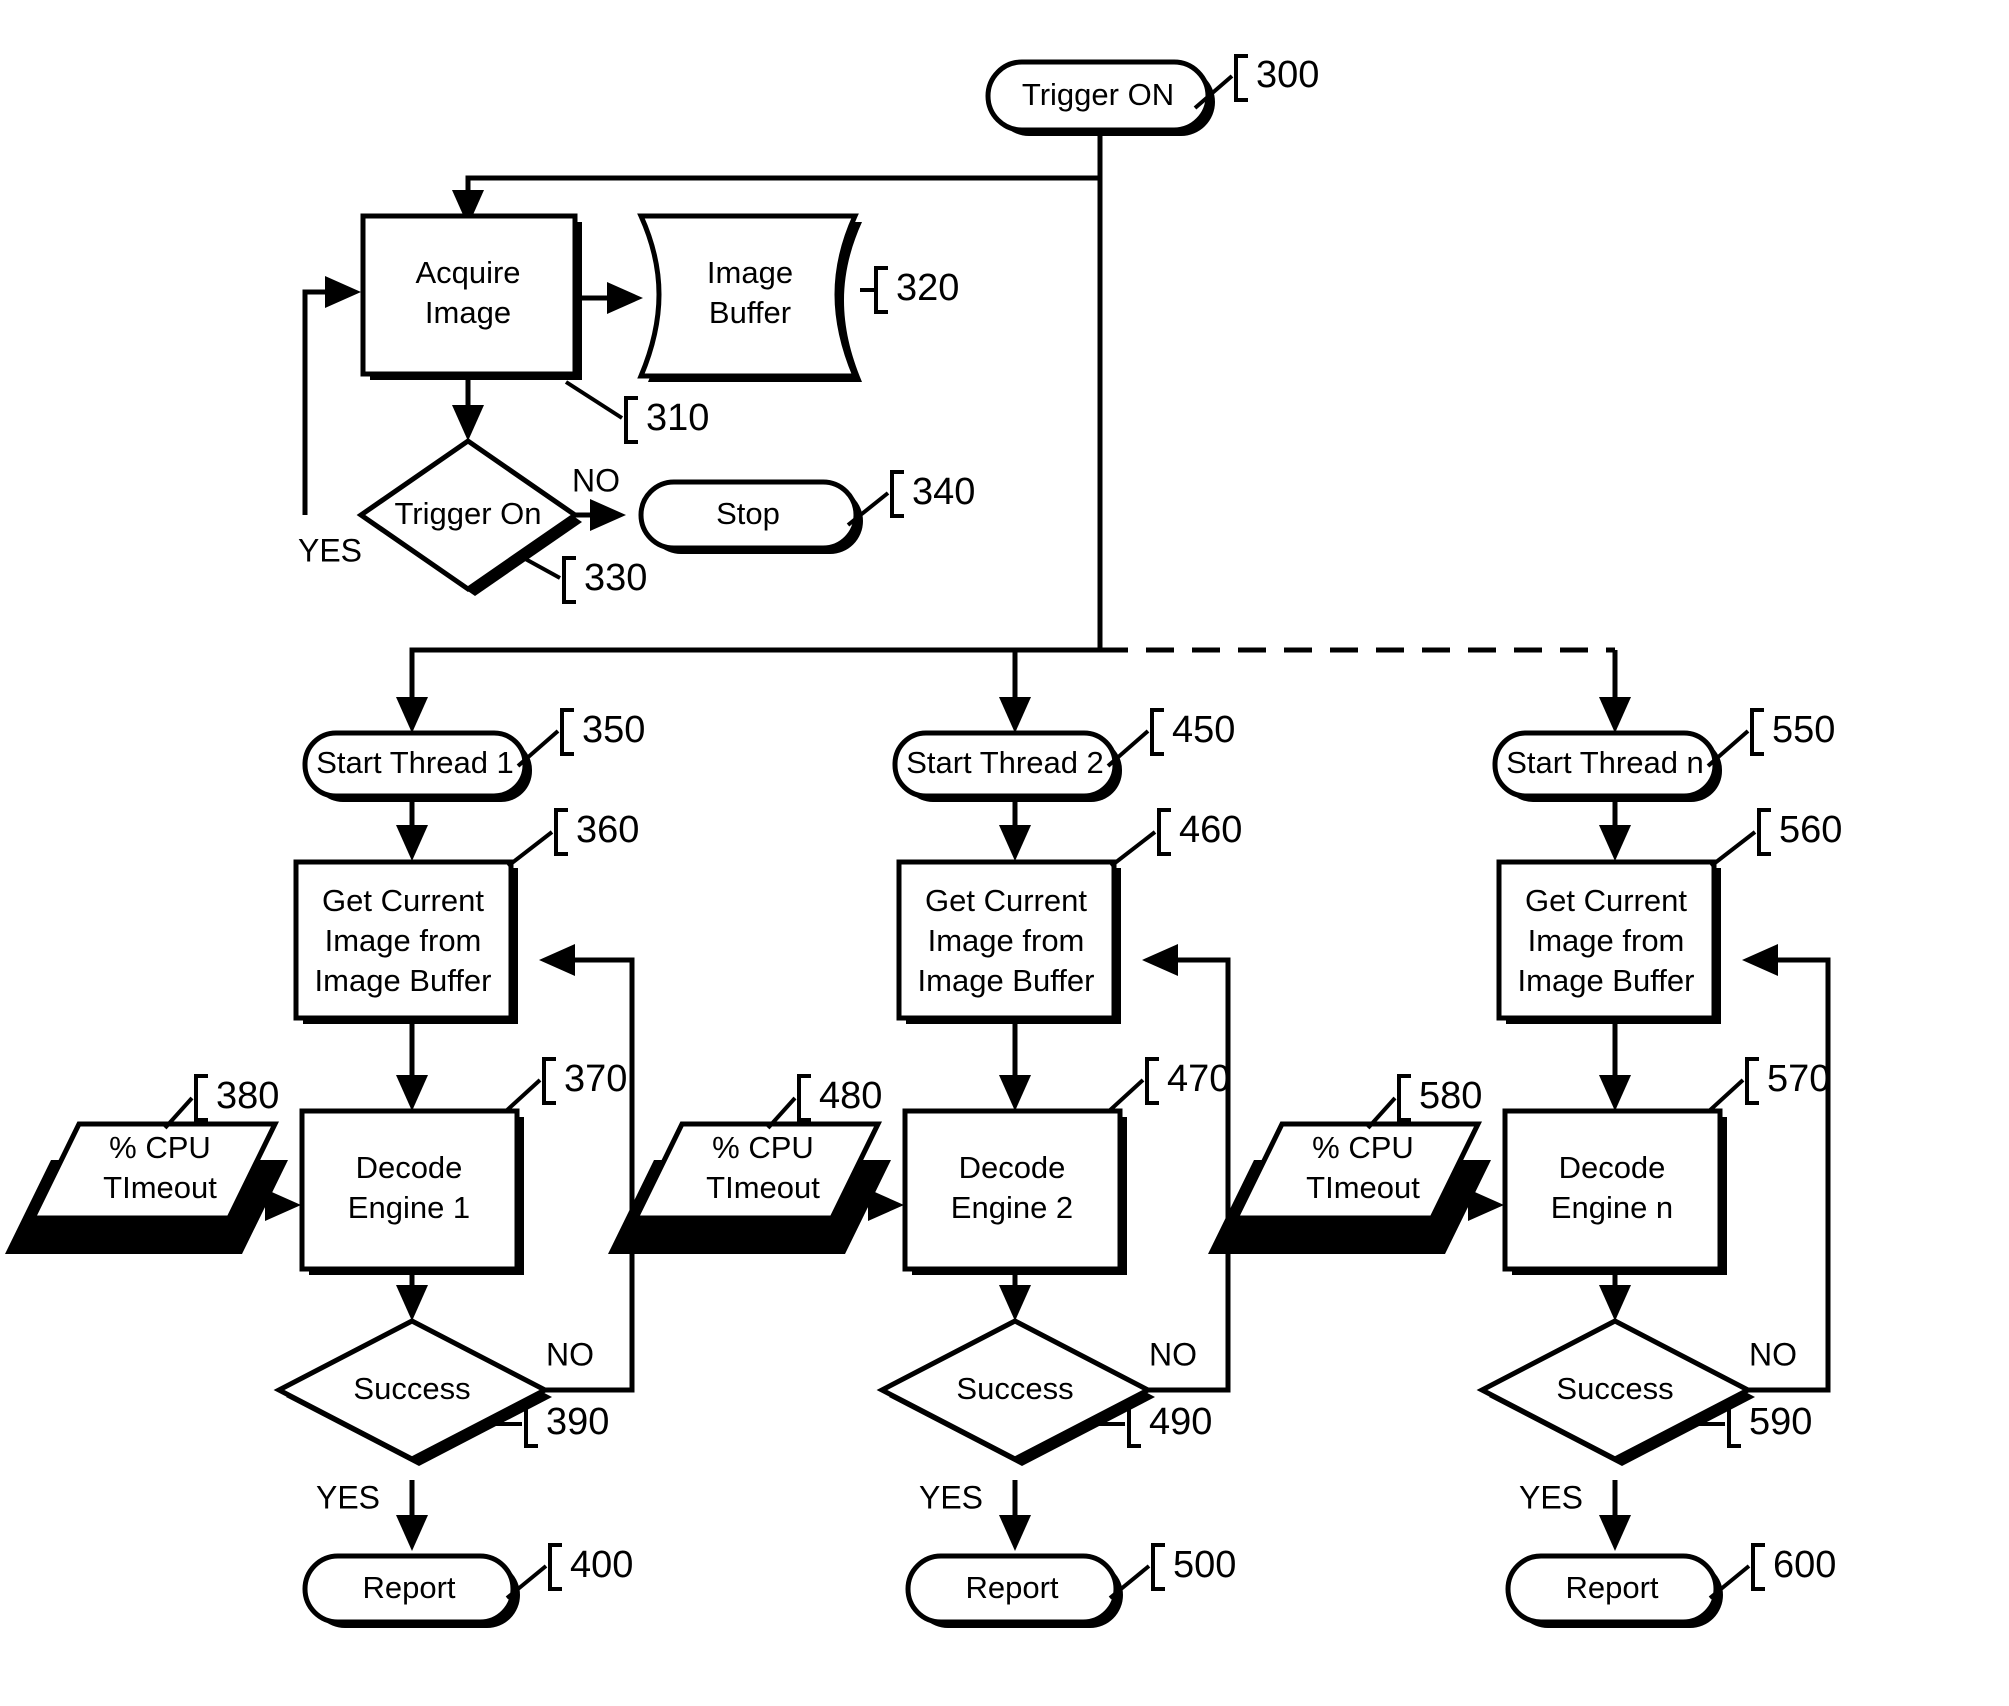 The width and height of the screenshot is (2009, 1706). Describe the element at coordinates (1015, 1515) in the screenshot. I see `connector-thread2-success-yes-to-report` at that location.